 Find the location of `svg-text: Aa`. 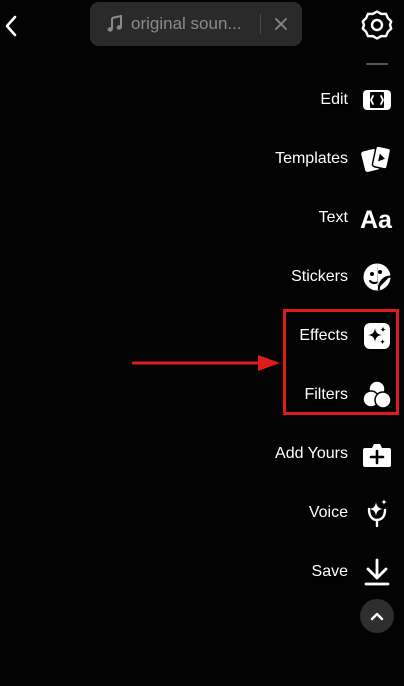

svg-text: Aa is located at coordinates (376, 219).